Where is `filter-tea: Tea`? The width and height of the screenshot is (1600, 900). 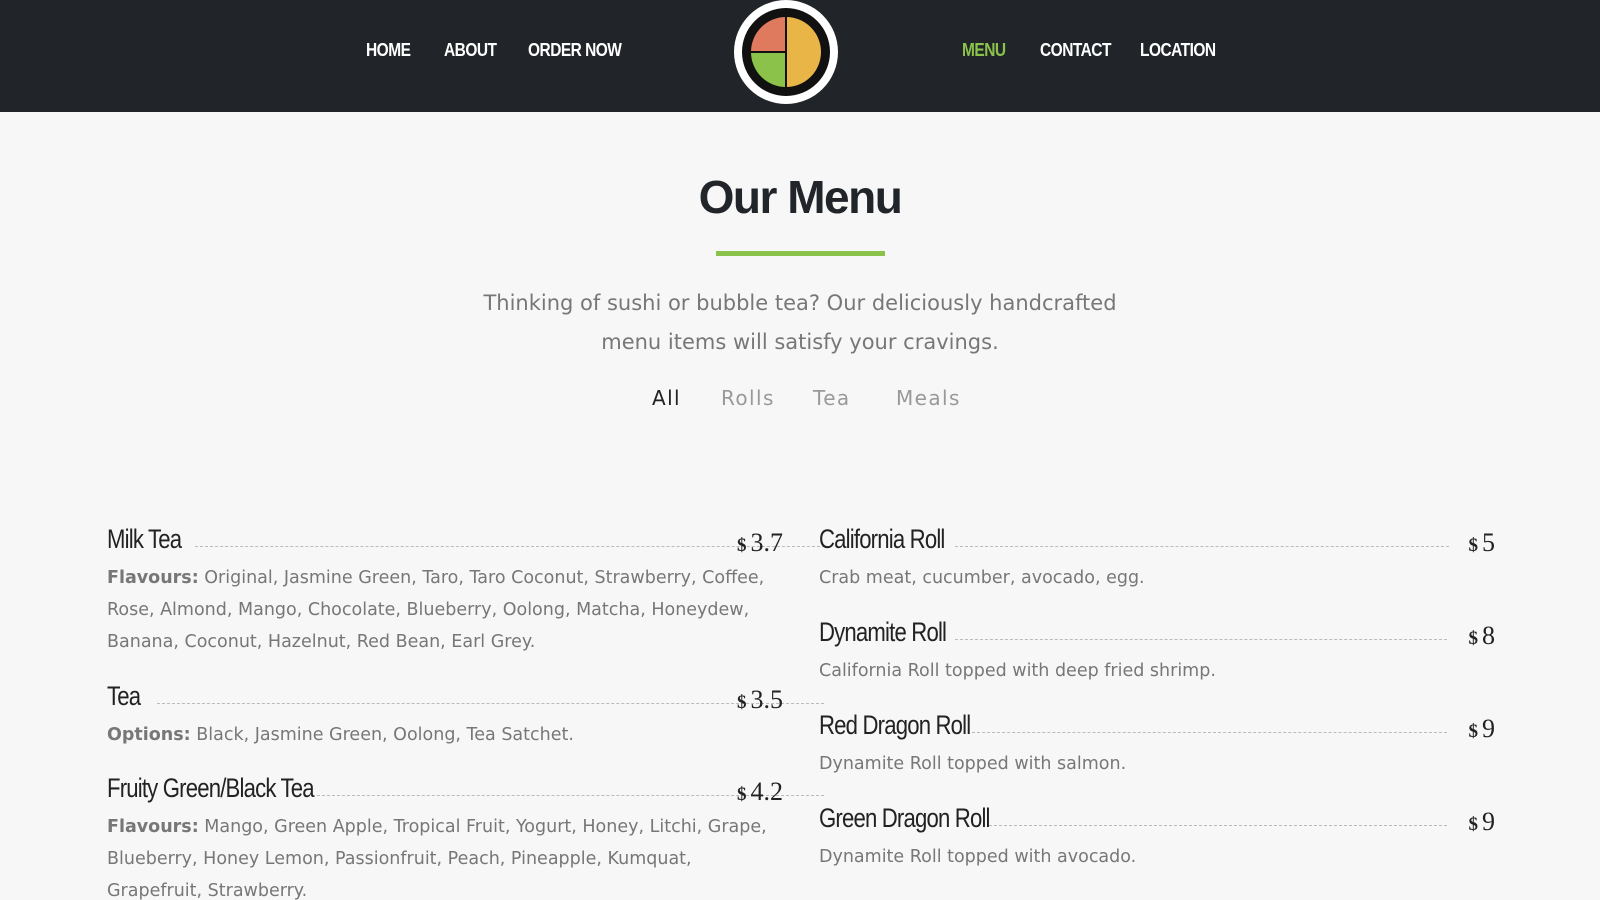
filter-tea: Tea is located at coordinates (832, 398).